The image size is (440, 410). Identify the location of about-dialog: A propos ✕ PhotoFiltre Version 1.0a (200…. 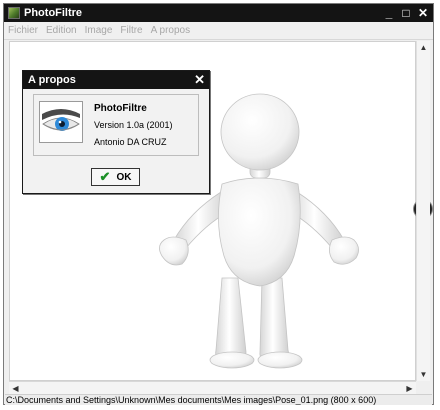
(116, 132).